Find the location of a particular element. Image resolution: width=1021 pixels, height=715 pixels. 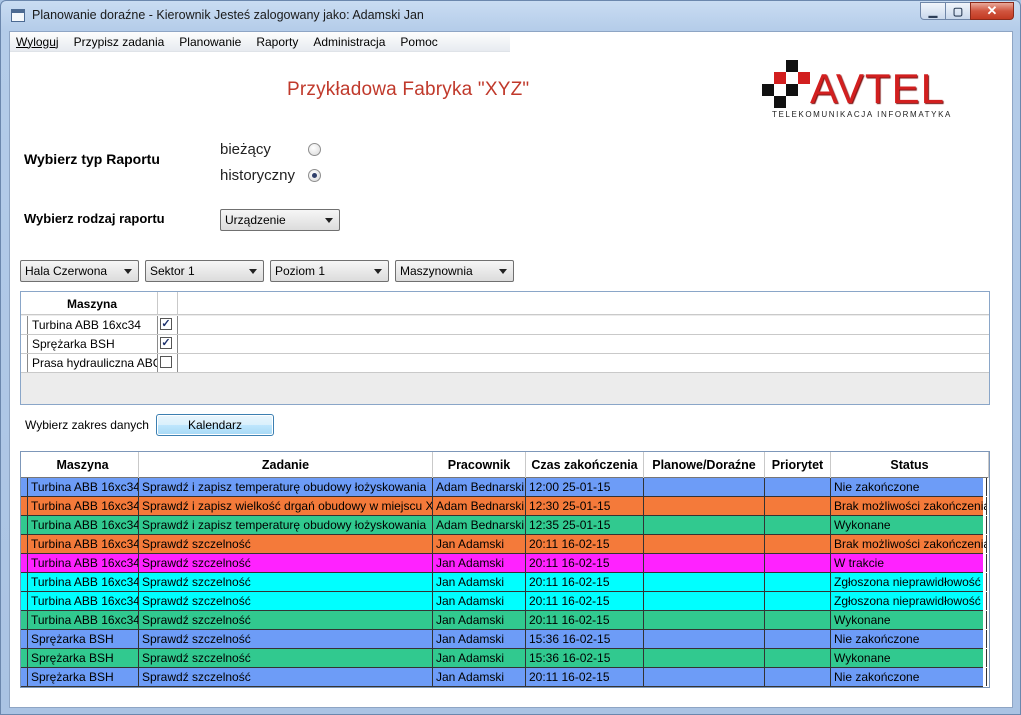

machine-checkbox is located at coordinates (166, 362).